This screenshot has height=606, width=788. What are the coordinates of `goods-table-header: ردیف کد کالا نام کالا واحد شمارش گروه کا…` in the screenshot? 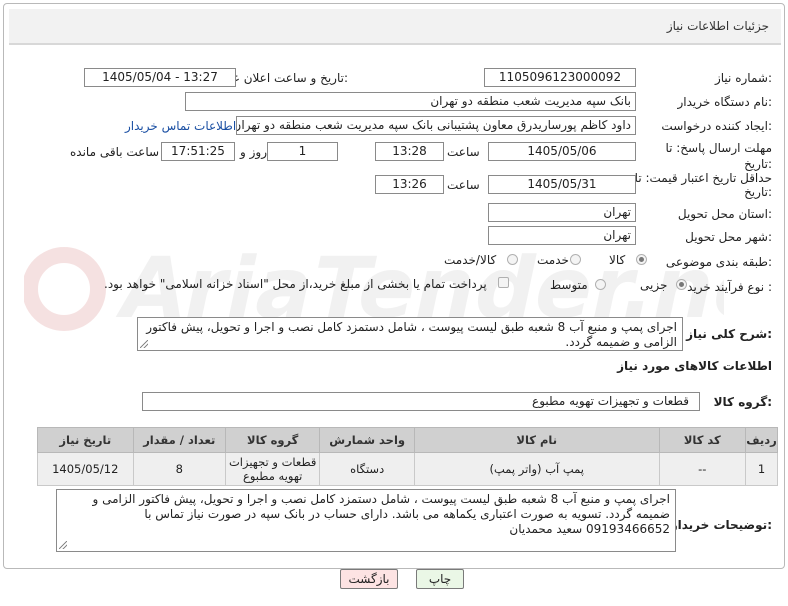 It's located at (408, 440).